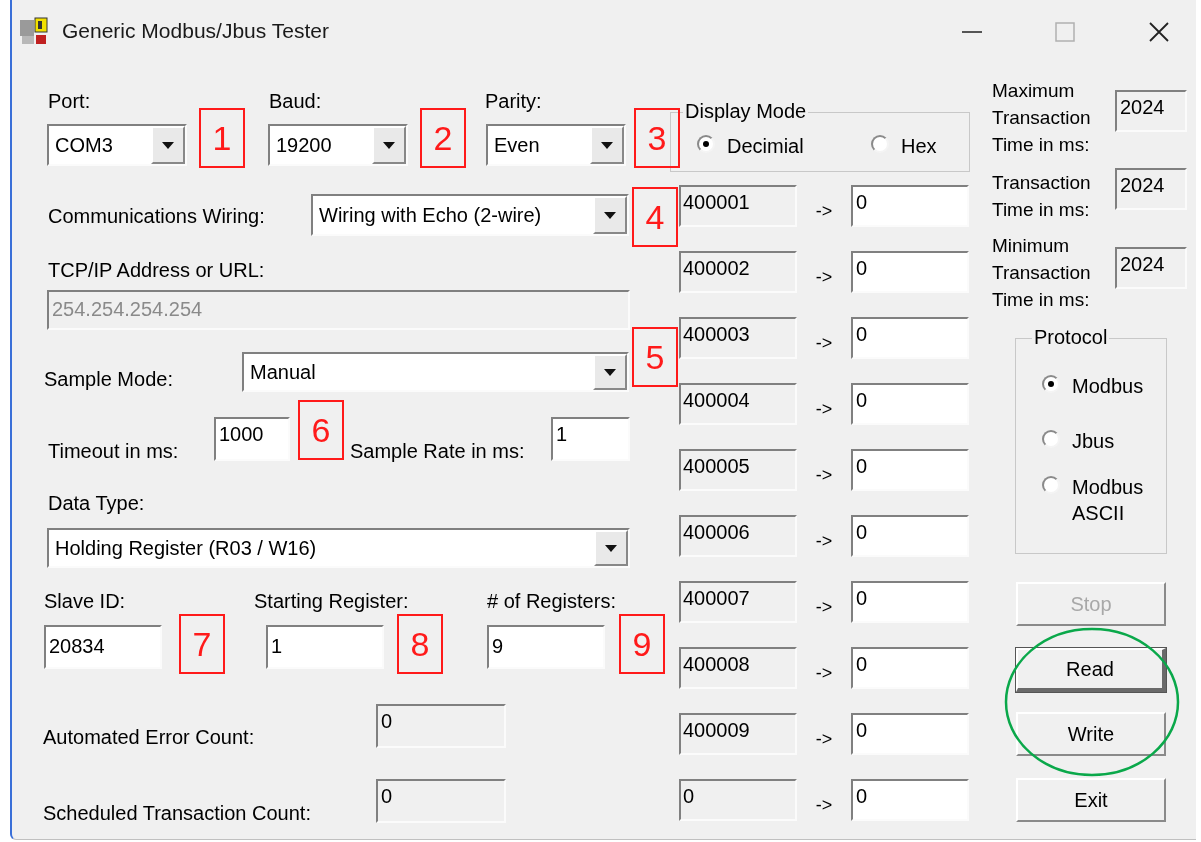 This screenshot has width=1201, height=842. I want to click on callout-number: 8, so click(420, 644).